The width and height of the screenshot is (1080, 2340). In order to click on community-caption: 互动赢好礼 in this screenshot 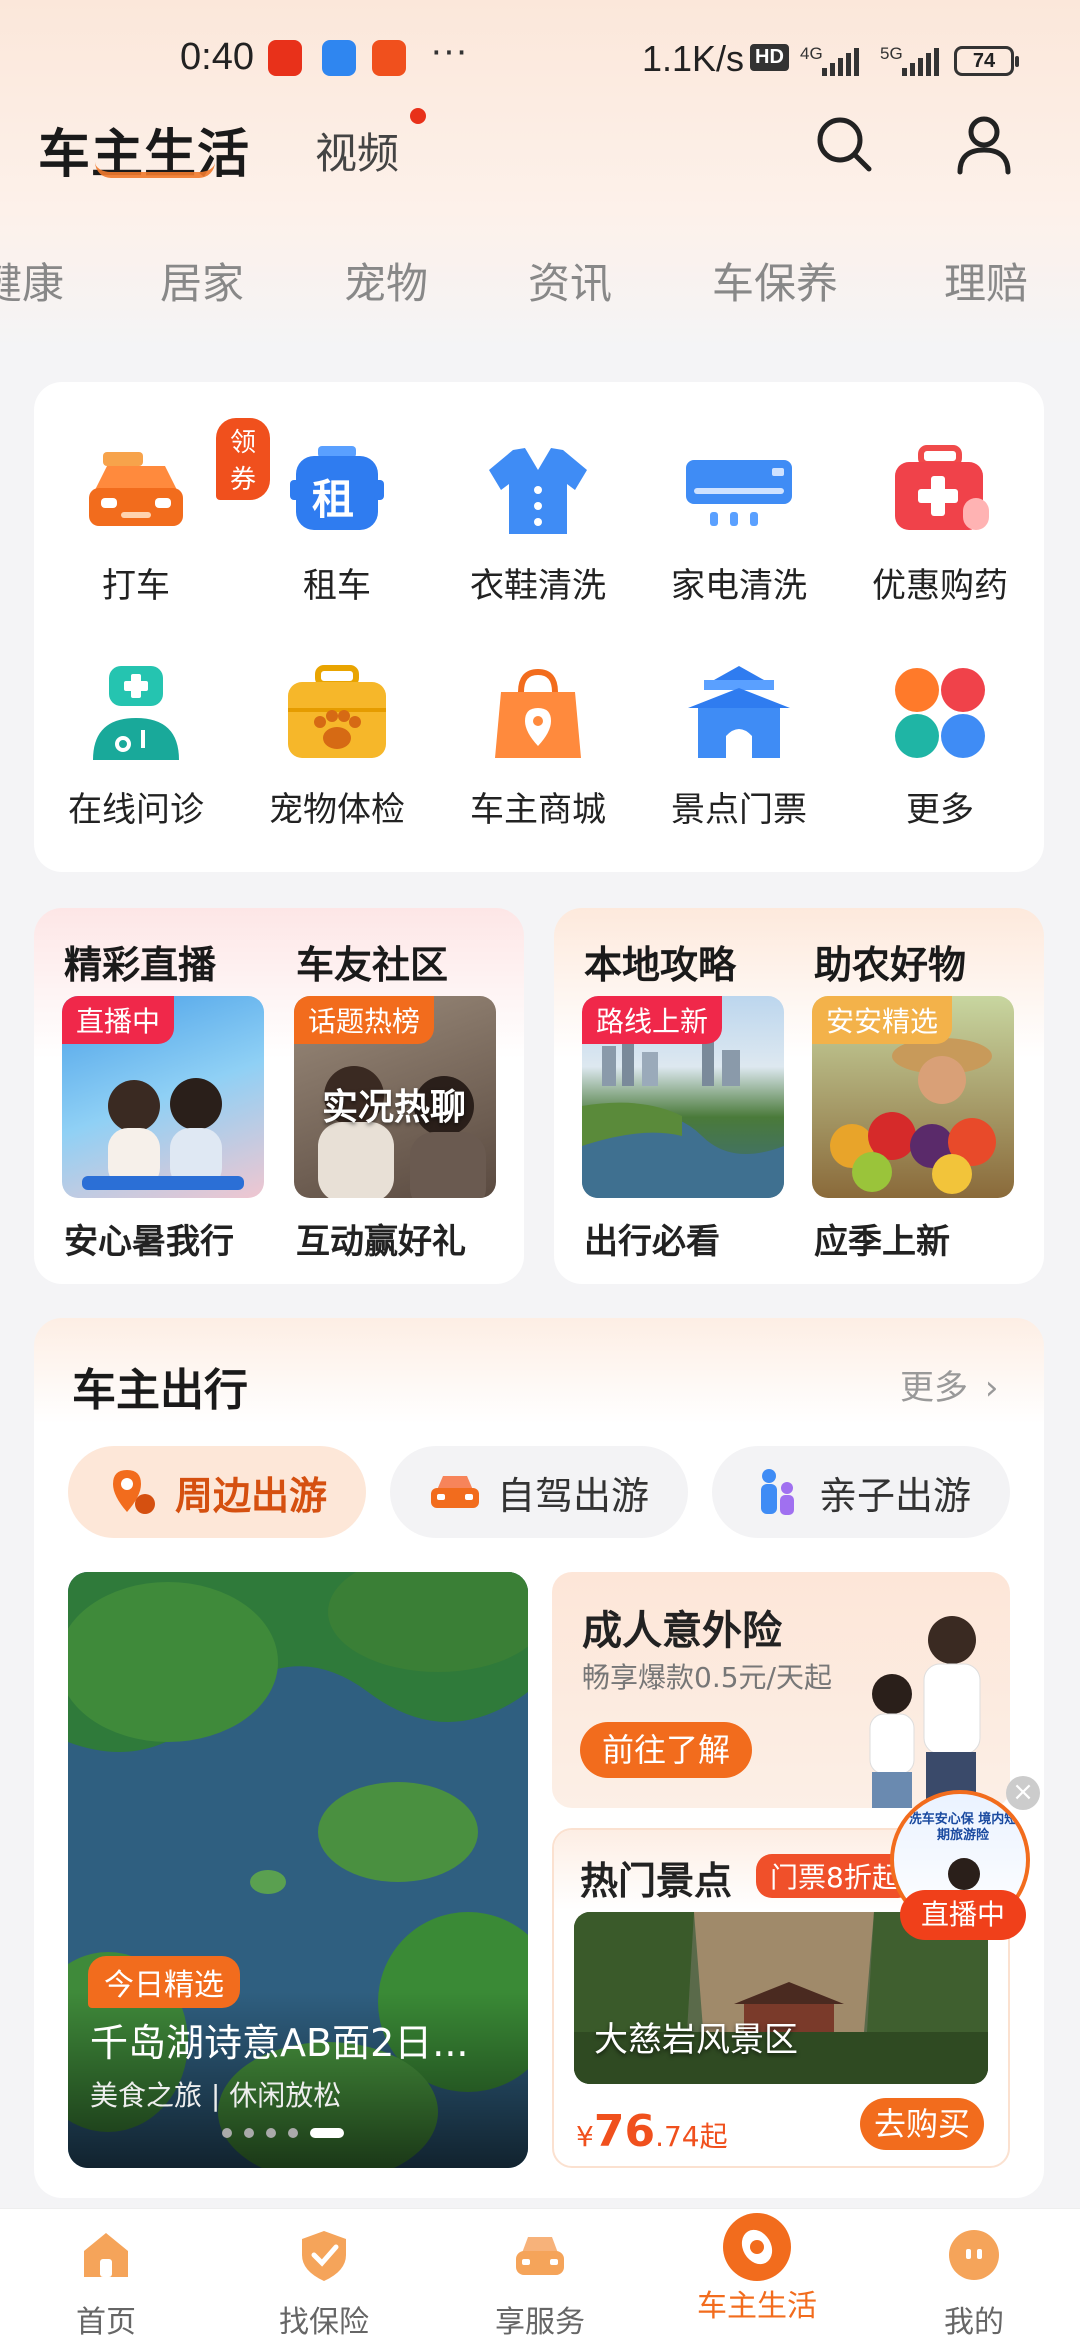, I will do `click(381, 1242)`.